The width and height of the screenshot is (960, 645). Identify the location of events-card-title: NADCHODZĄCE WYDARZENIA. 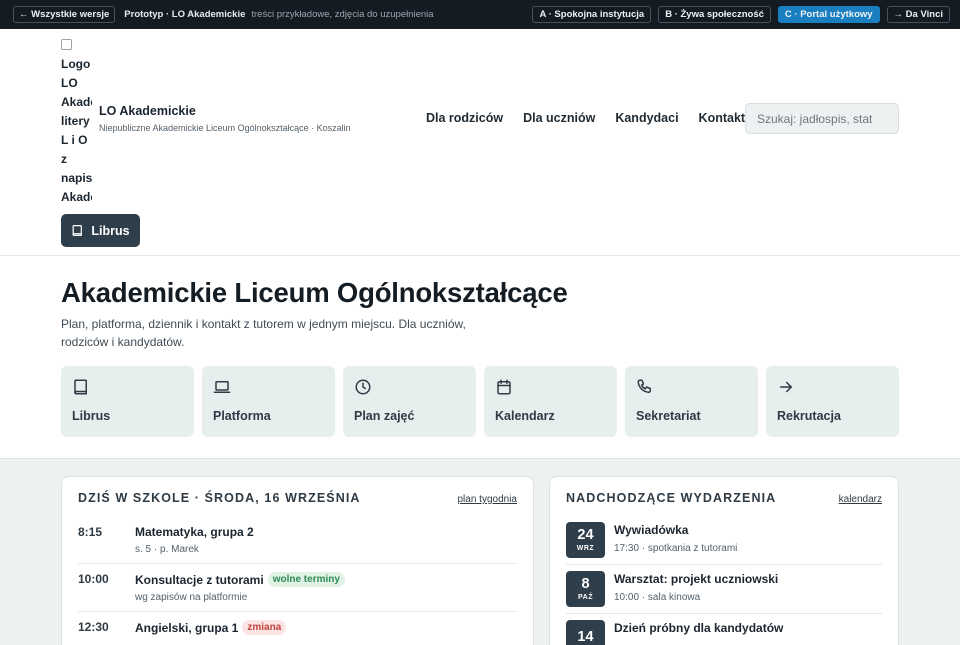
(671, 498).